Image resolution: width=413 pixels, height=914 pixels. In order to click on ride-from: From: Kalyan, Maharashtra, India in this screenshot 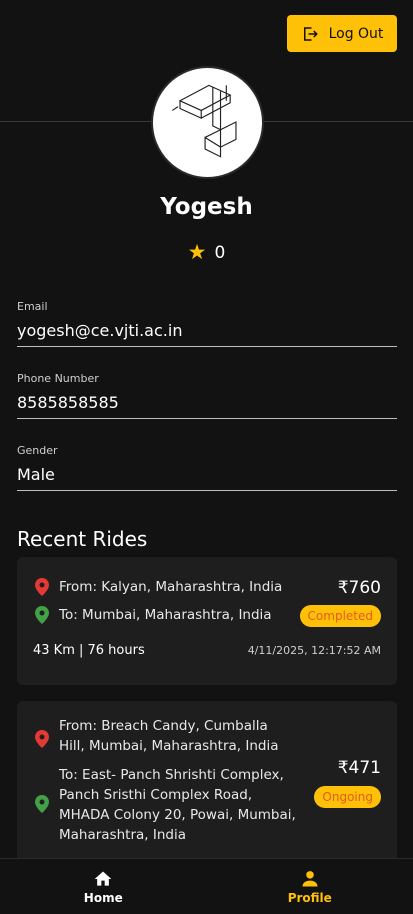, I will do `click(170, 587)`.